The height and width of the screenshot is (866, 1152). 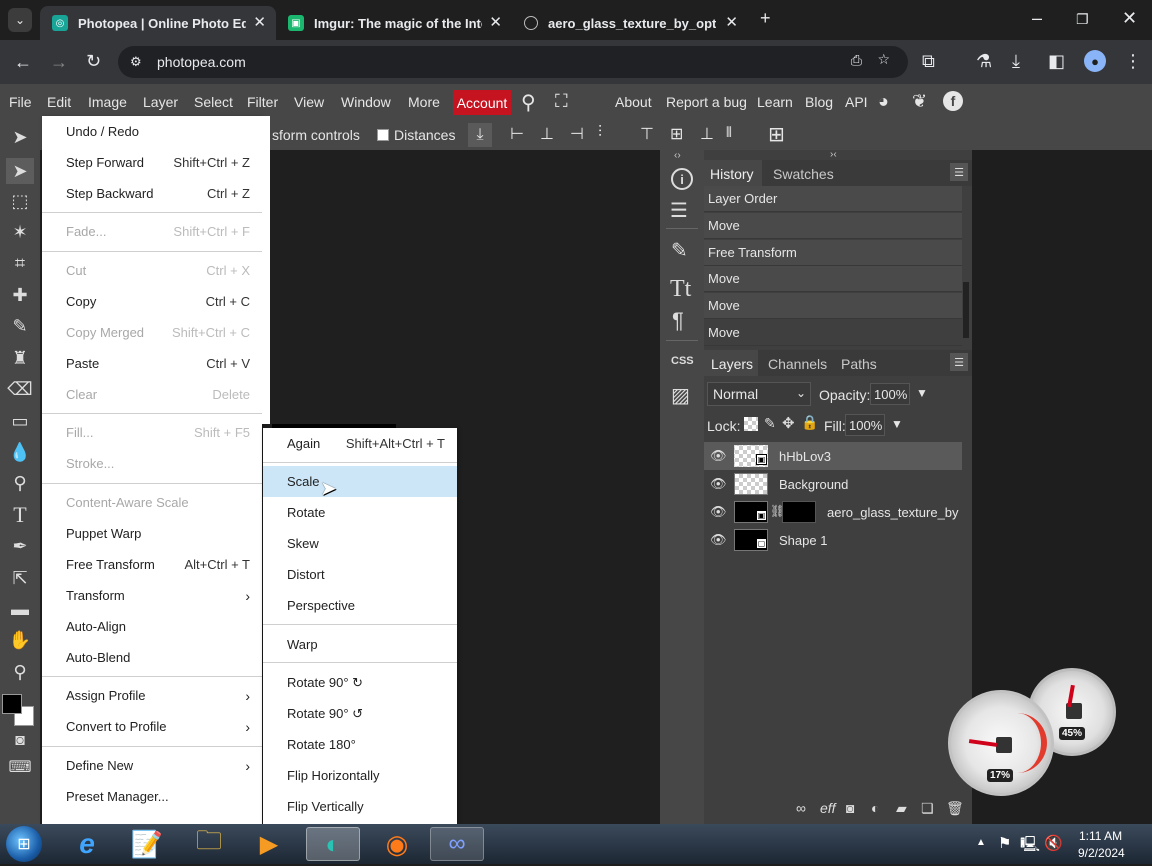 I want to click on menu-file: File, so click(x=20, y=102).